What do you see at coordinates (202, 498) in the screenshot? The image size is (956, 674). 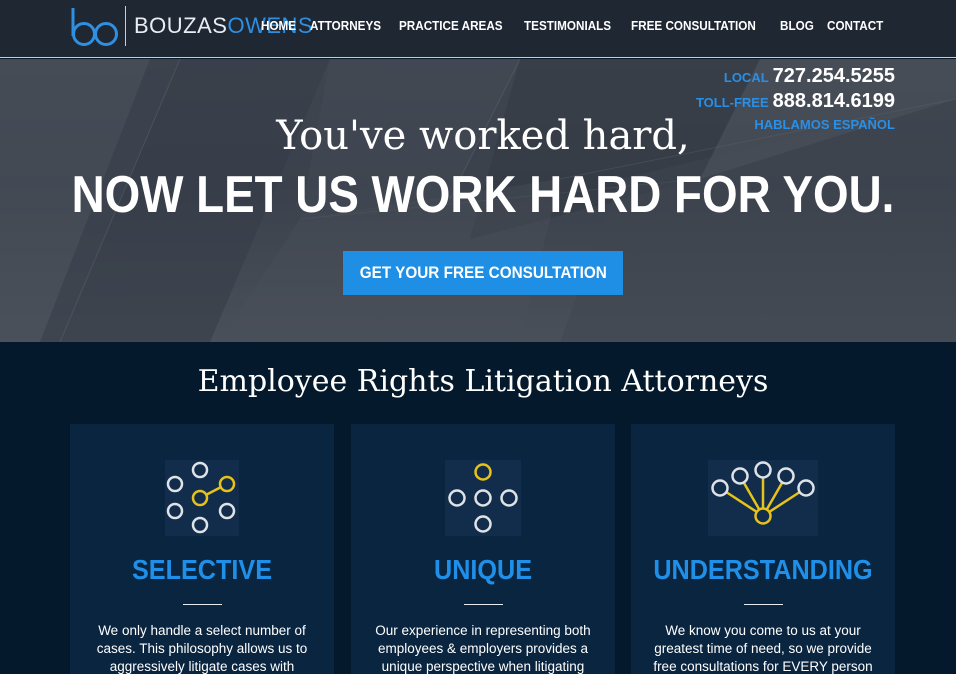 I see `selective-network-icon` at bounding box center [202, 498].